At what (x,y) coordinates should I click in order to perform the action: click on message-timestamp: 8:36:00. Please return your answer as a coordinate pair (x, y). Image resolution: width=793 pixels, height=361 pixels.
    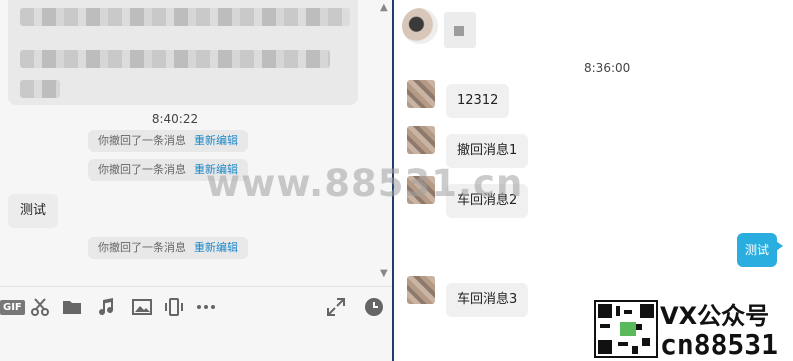
    Looking at the image, I should click on (607, 68).